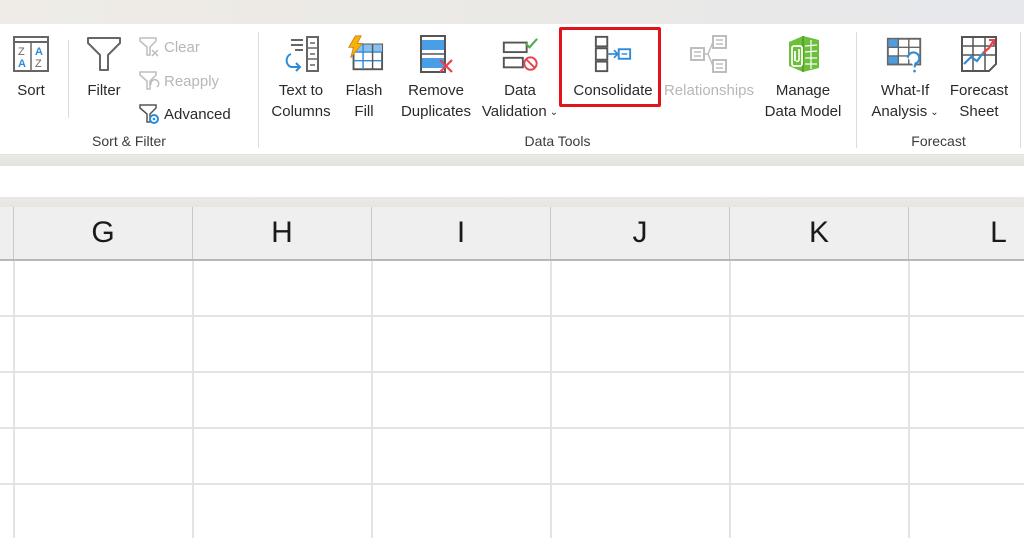  I want to click on relationships-label: Relationships, so click(709, 90).